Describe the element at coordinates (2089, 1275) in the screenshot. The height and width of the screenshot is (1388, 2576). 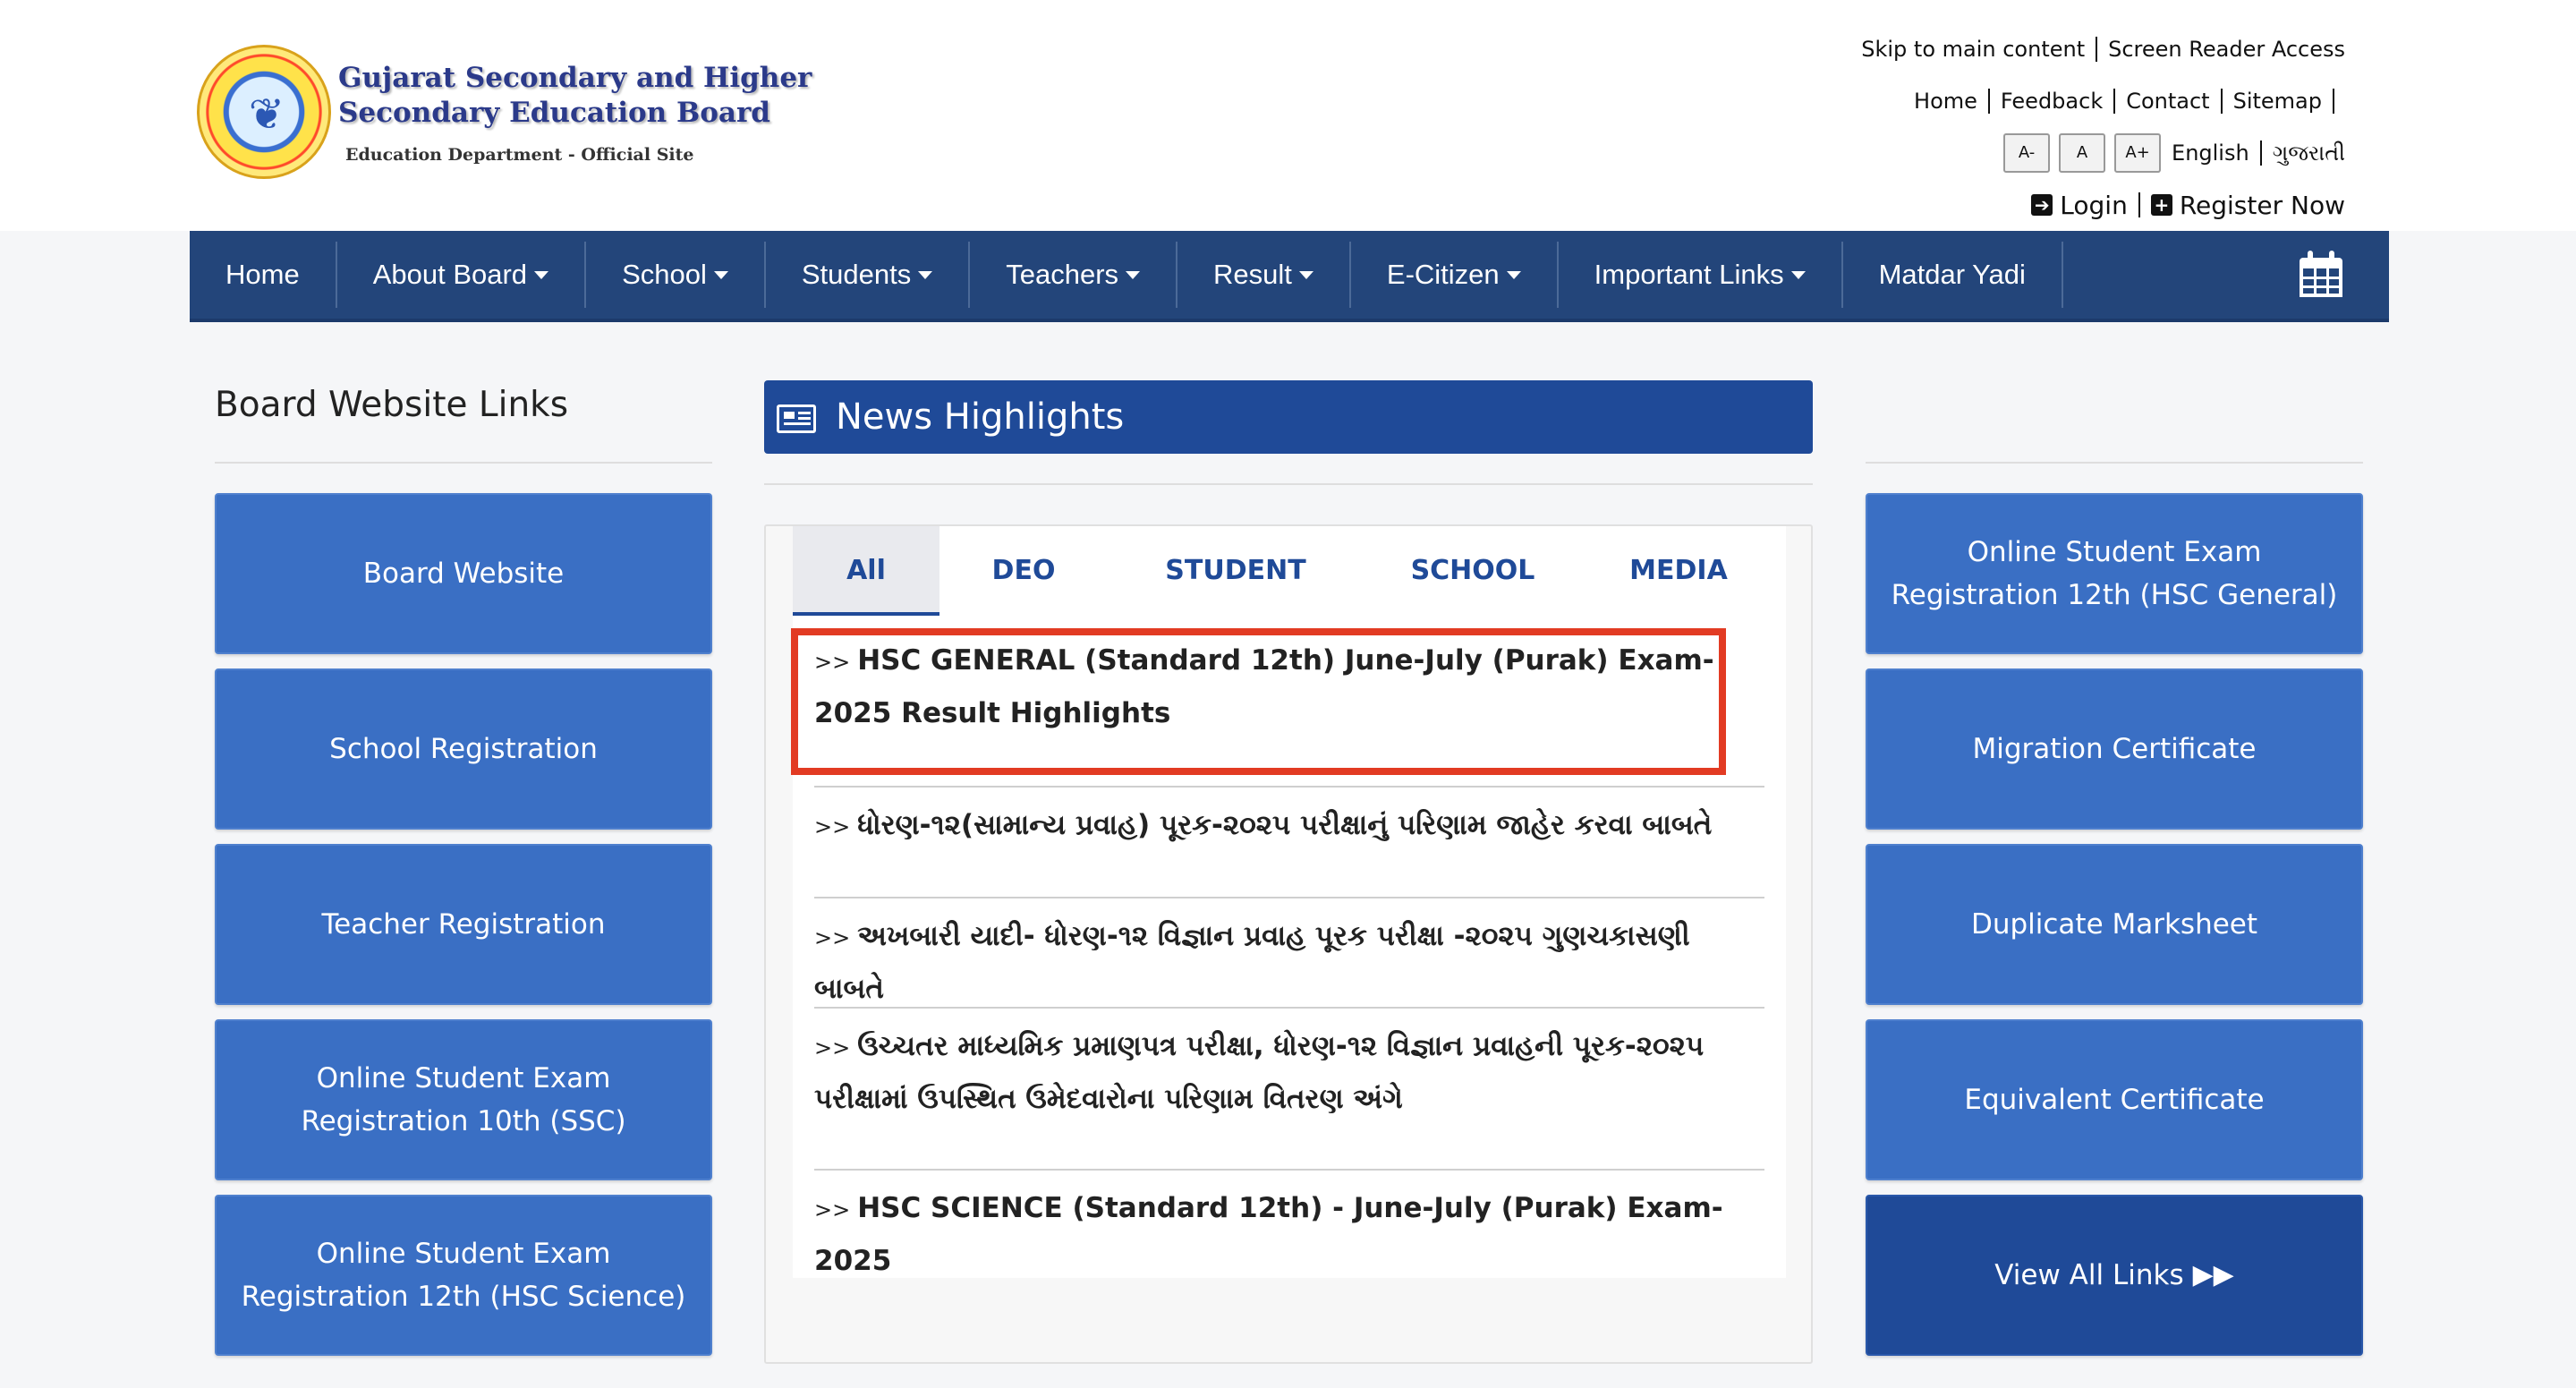
I see `view-all-label: View All Links` at that location.